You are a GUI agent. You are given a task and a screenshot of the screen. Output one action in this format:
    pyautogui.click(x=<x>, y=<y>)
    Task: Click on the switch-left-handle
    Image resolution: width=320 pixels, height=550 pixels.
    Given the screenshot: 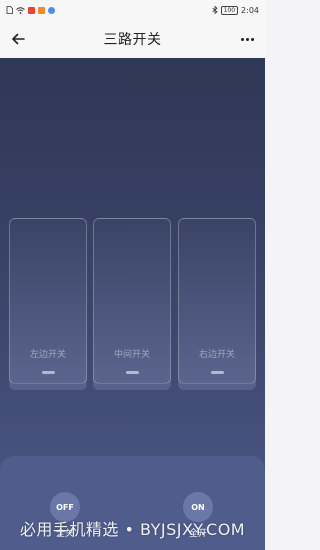 What is the action you would take?
    pyautogui.click(x=48, y=372)
    